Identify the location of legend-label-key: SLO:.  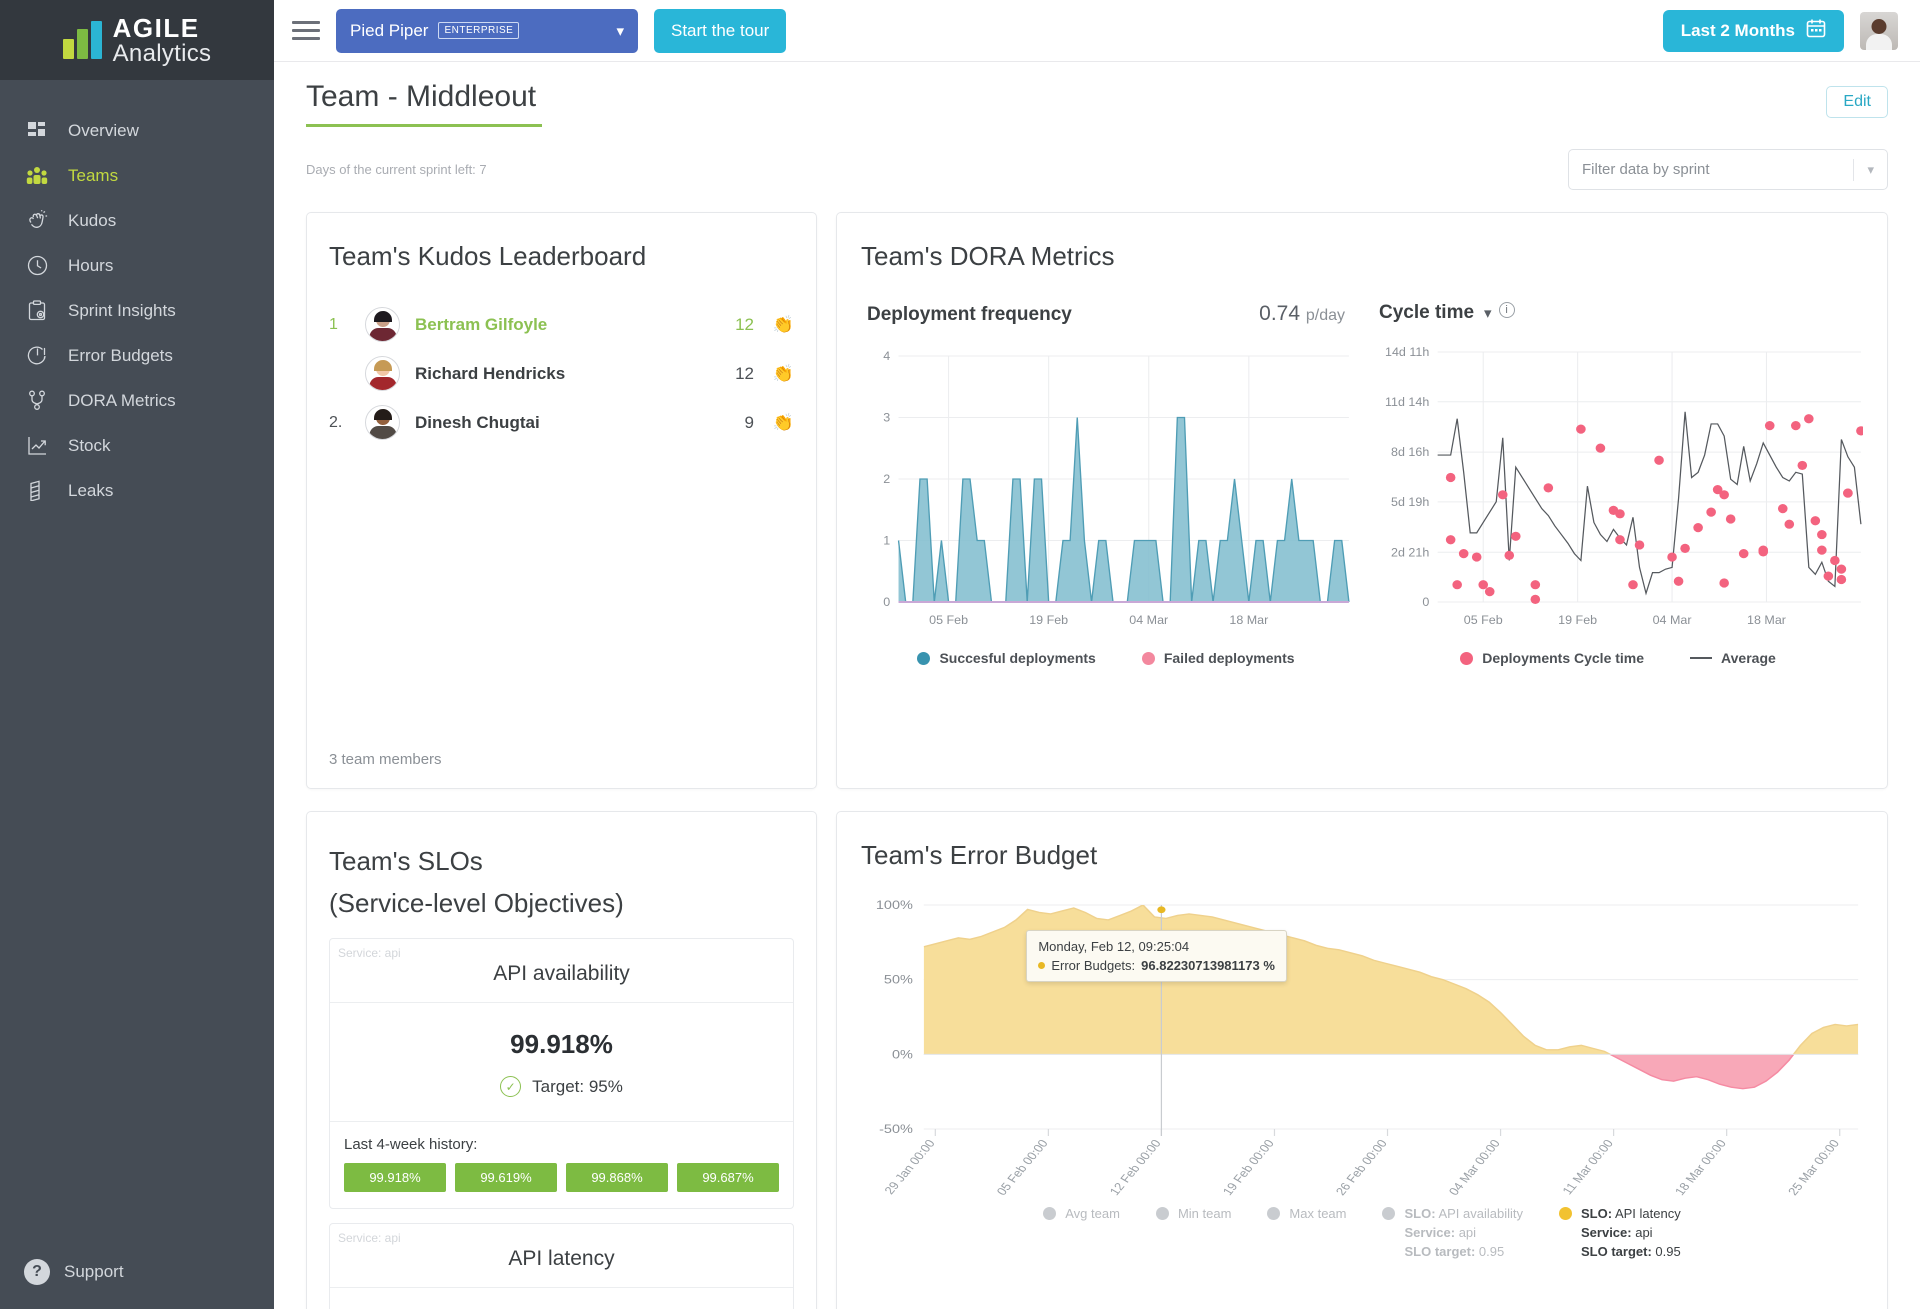
(1420, 1213).